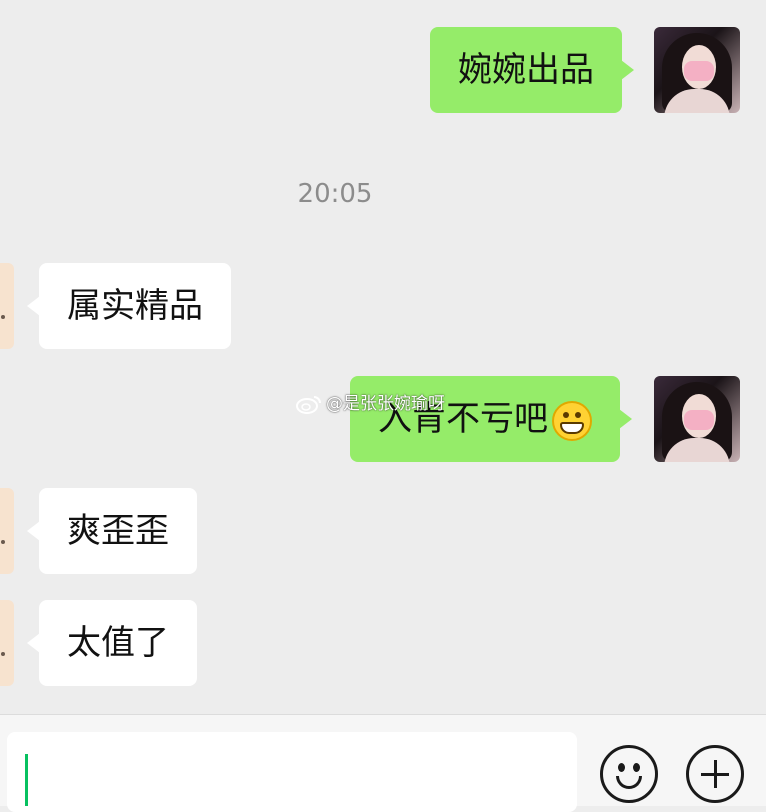 The image size is (766, 812). Describe the element at coordinates (135, 306) in the screenshot. I see `message-text: 属实精品` at that location.